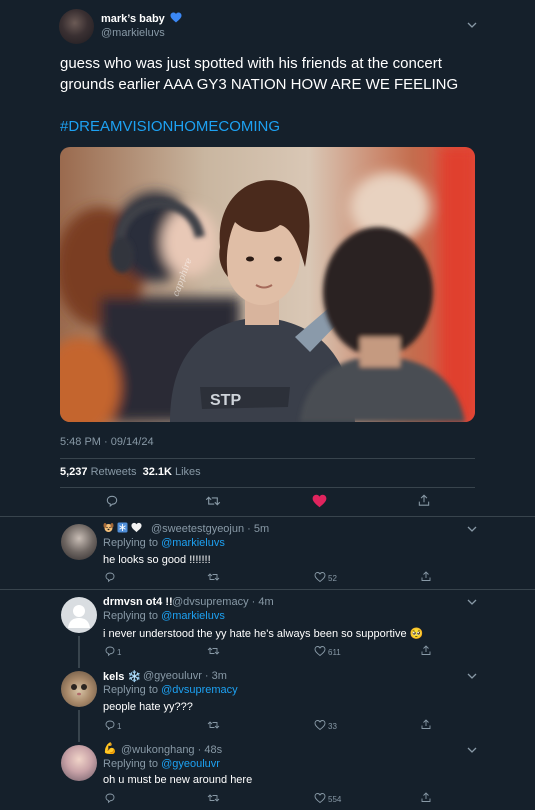  Describe the element at coordinates (225, 400) in the screenshot. I see `shirt-print-text: STP` at that location.